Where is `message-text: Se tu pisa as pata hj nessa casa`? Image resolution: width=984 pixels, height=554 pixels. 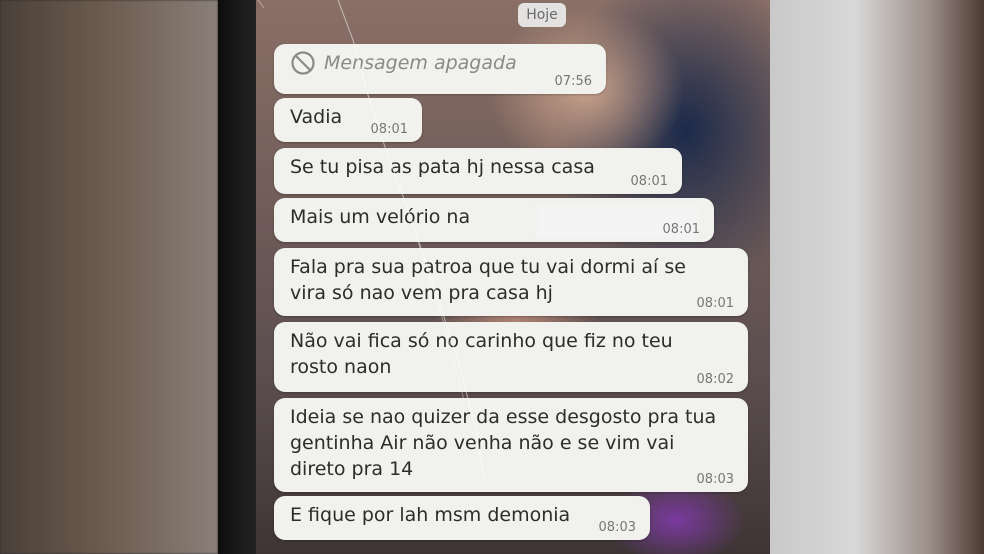
message-text: Se tu pisa as pata hj nessa casa is located at coordinates (442, 167).